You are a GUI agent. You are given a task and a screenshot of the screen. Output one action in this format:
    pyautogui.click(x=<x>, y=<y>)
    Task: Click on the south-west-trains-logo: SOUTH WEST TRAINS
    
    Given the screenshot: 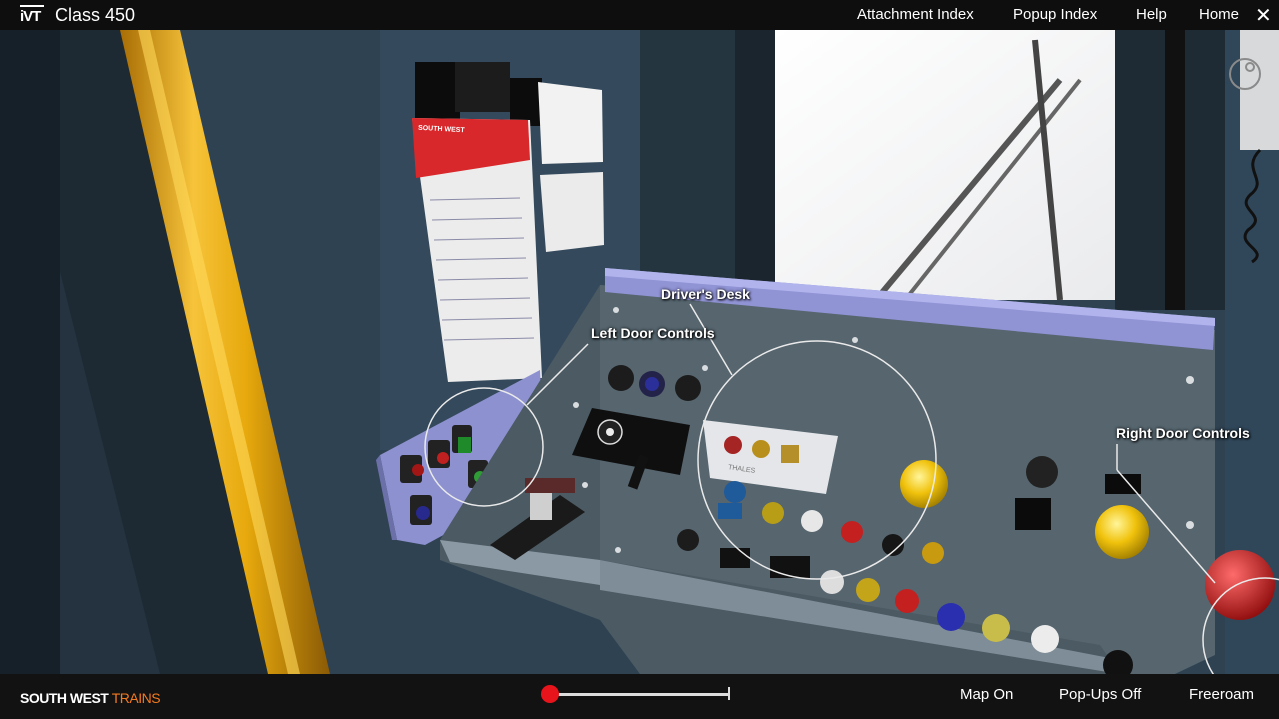 What is the action you would take?
    pyautogui.click(x=90, y=698)
    